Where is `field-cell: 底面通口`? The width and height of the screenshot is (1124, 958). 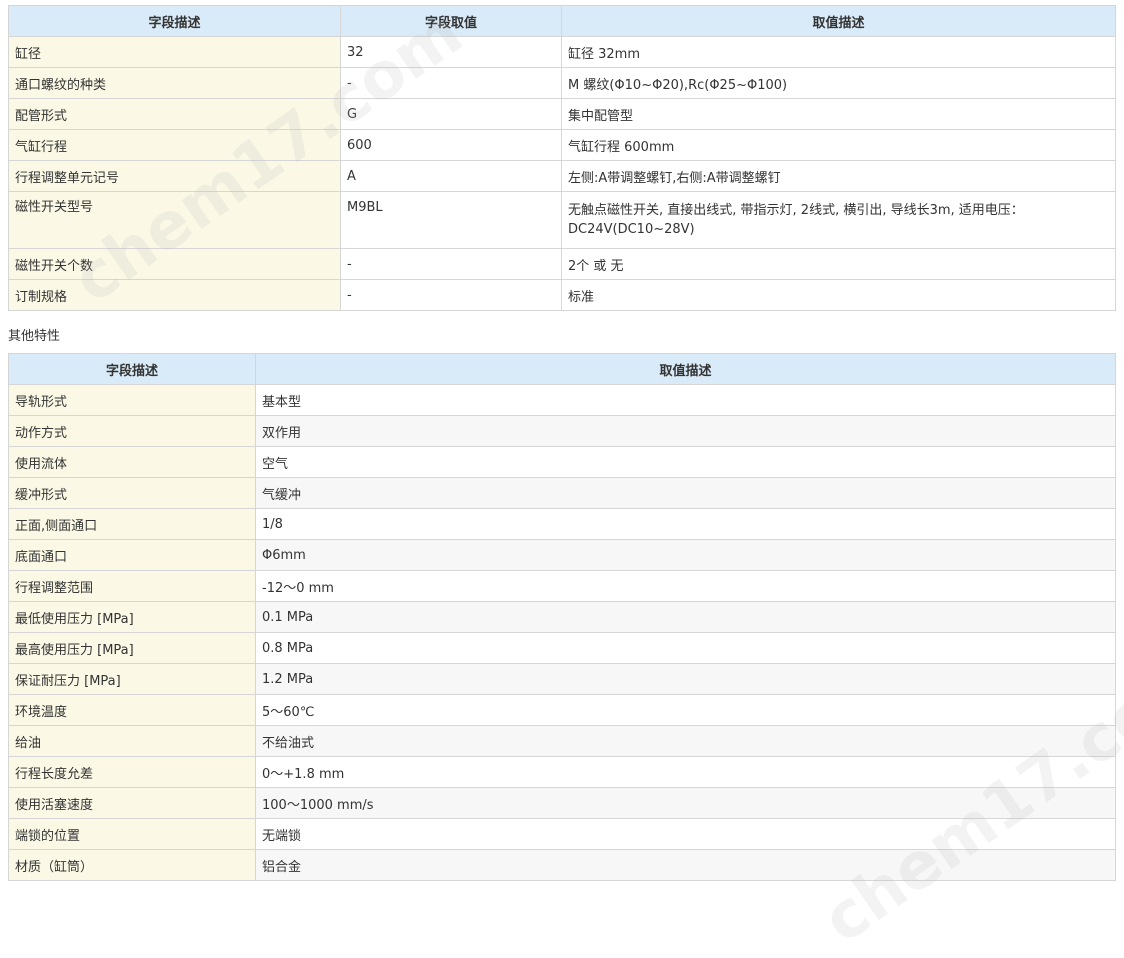 field-cell: 底面通口 is located at coordinates (132, 555).